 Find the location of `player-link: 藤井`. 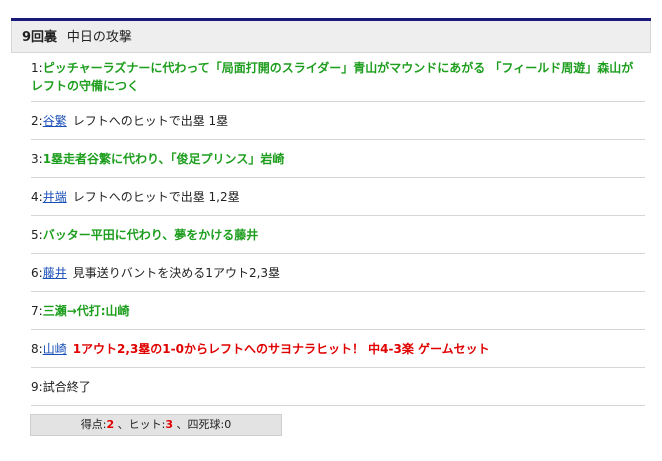

player-link: 藤井 is located at coordinates (55, 273).